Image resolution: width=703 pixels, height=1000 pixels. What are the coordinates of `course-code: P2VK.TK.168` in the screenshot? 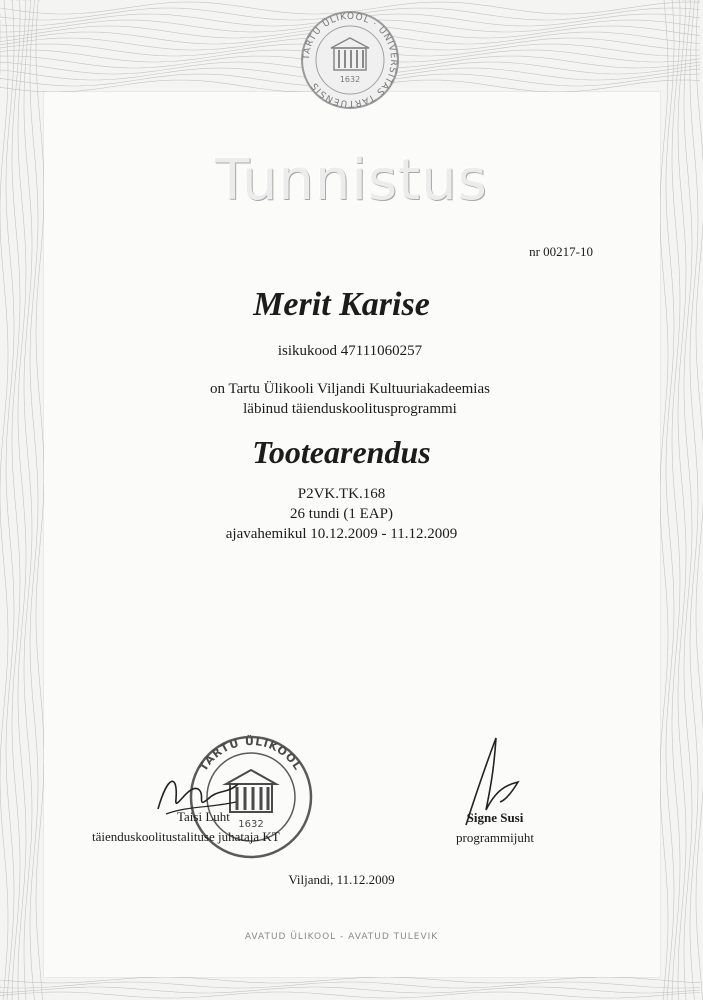 It's located at (341, 494).